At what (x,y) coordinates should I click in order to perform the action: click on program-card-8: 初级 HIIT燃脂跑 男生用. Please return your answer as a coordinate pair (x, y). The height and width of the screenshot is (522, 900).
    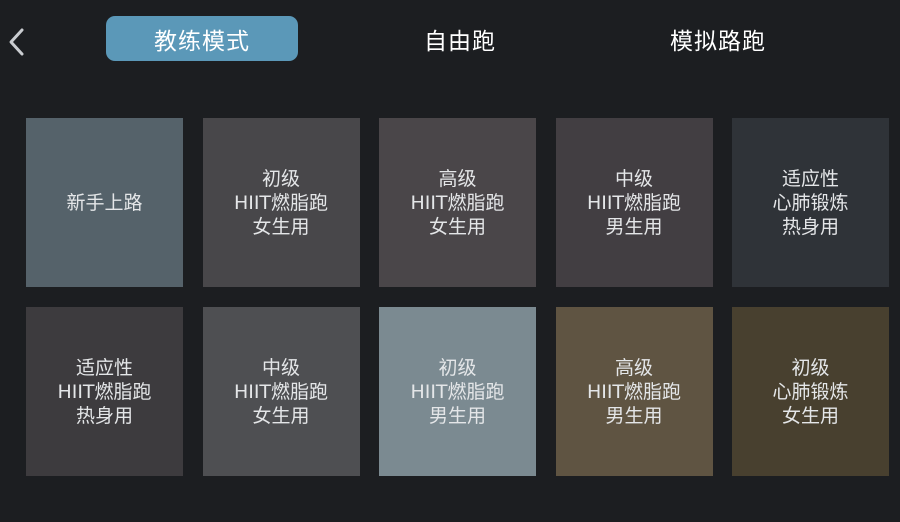
    Looking at the image, I should click on (457, 391).